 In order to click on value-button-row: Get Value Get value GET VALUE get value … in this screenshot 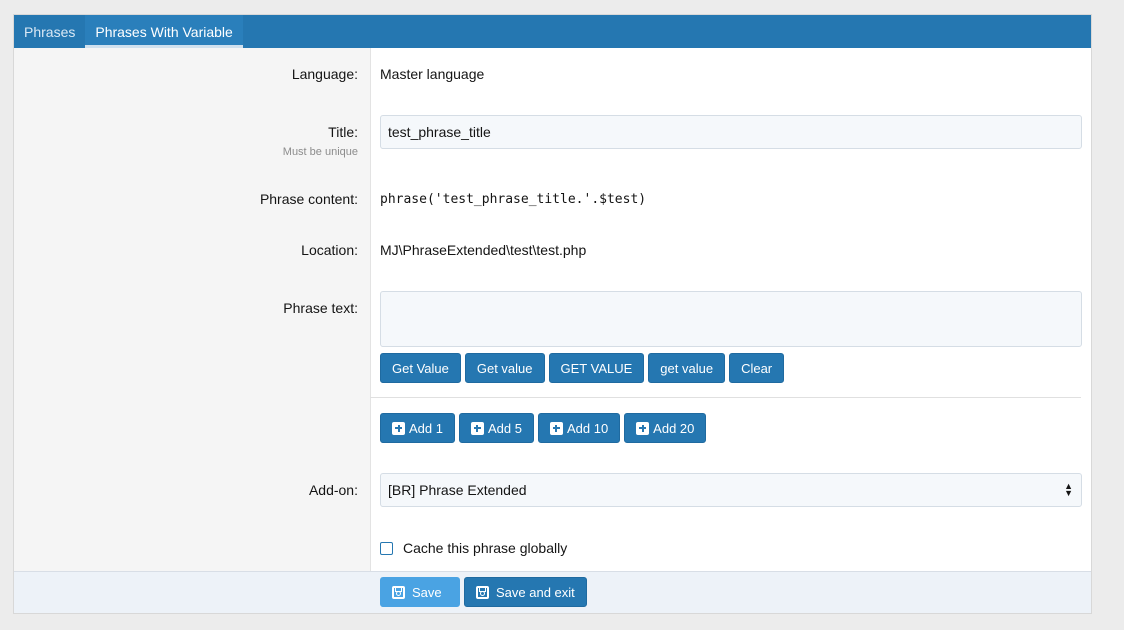, I will do `click(582, 368)`.